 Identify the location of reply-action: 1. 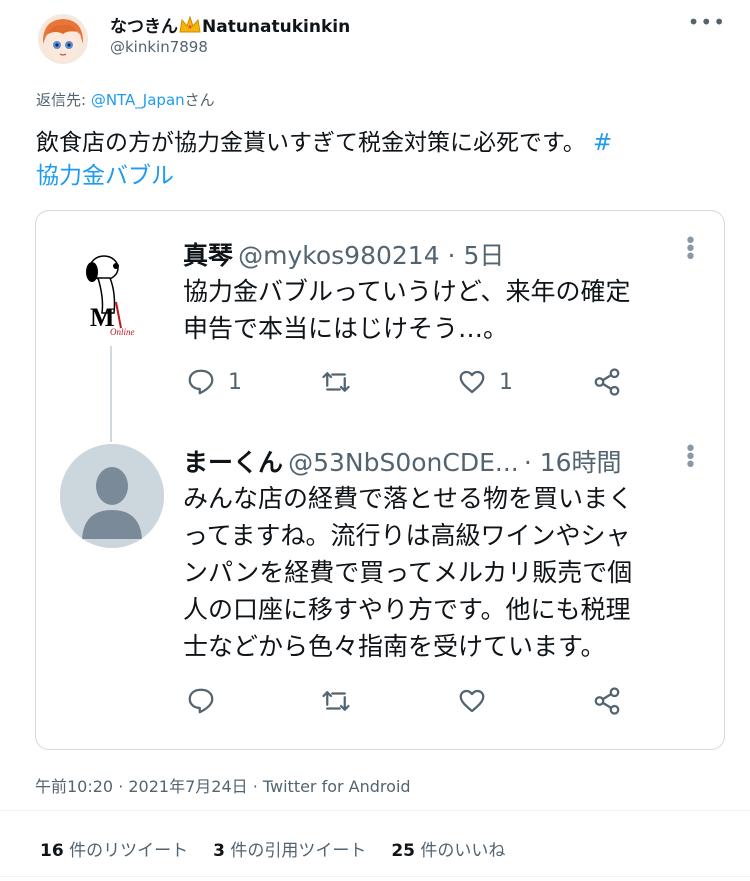
(214, 382).